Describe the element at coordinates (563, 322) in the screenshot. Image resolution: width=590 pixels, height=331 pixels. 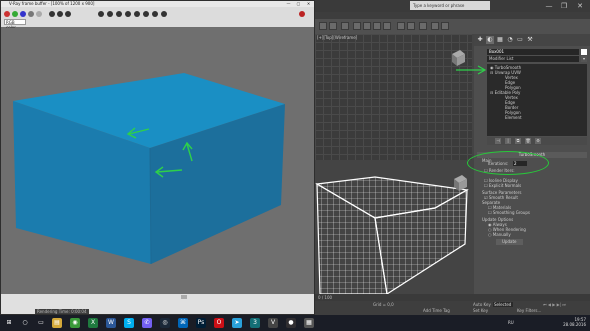
I see `system-tray-clock: 19:57 28.08.2016` at that location.